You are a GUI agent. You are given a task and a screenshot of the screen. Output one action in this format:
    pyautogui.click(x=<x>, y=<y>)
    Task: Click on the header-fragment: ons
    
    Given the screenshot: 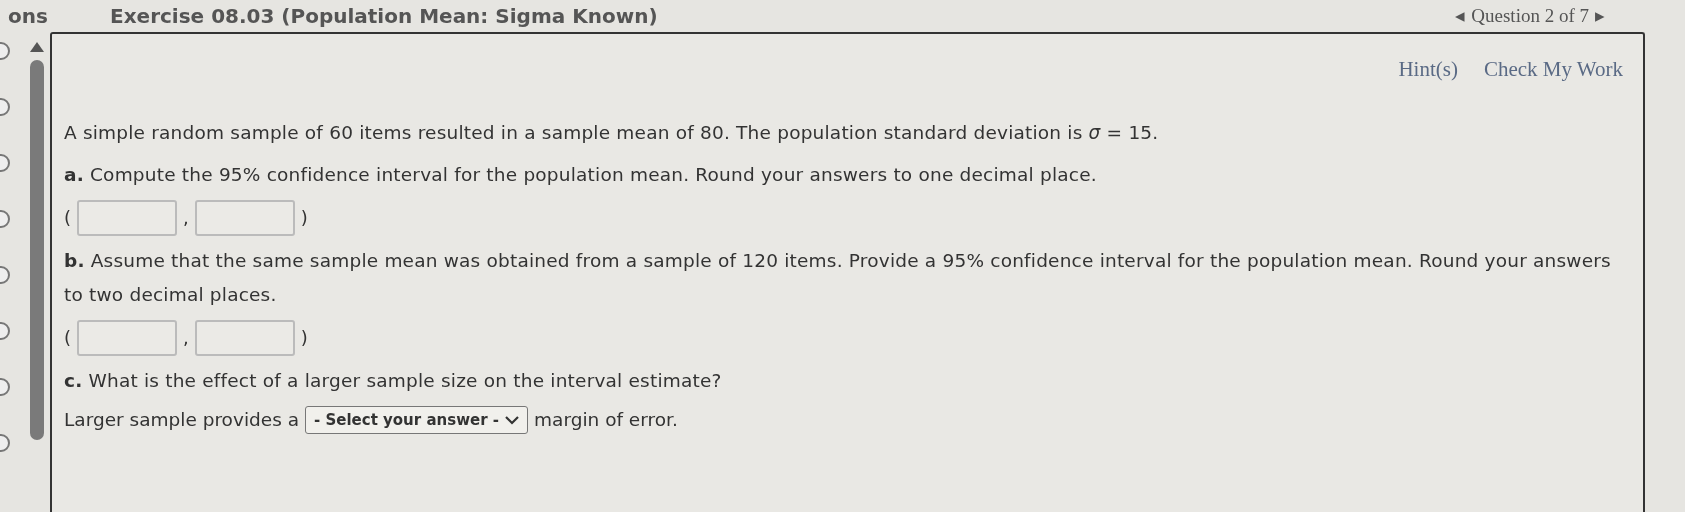 What is the action you would take?
    pyautogui.click(x=28, y=16)
    